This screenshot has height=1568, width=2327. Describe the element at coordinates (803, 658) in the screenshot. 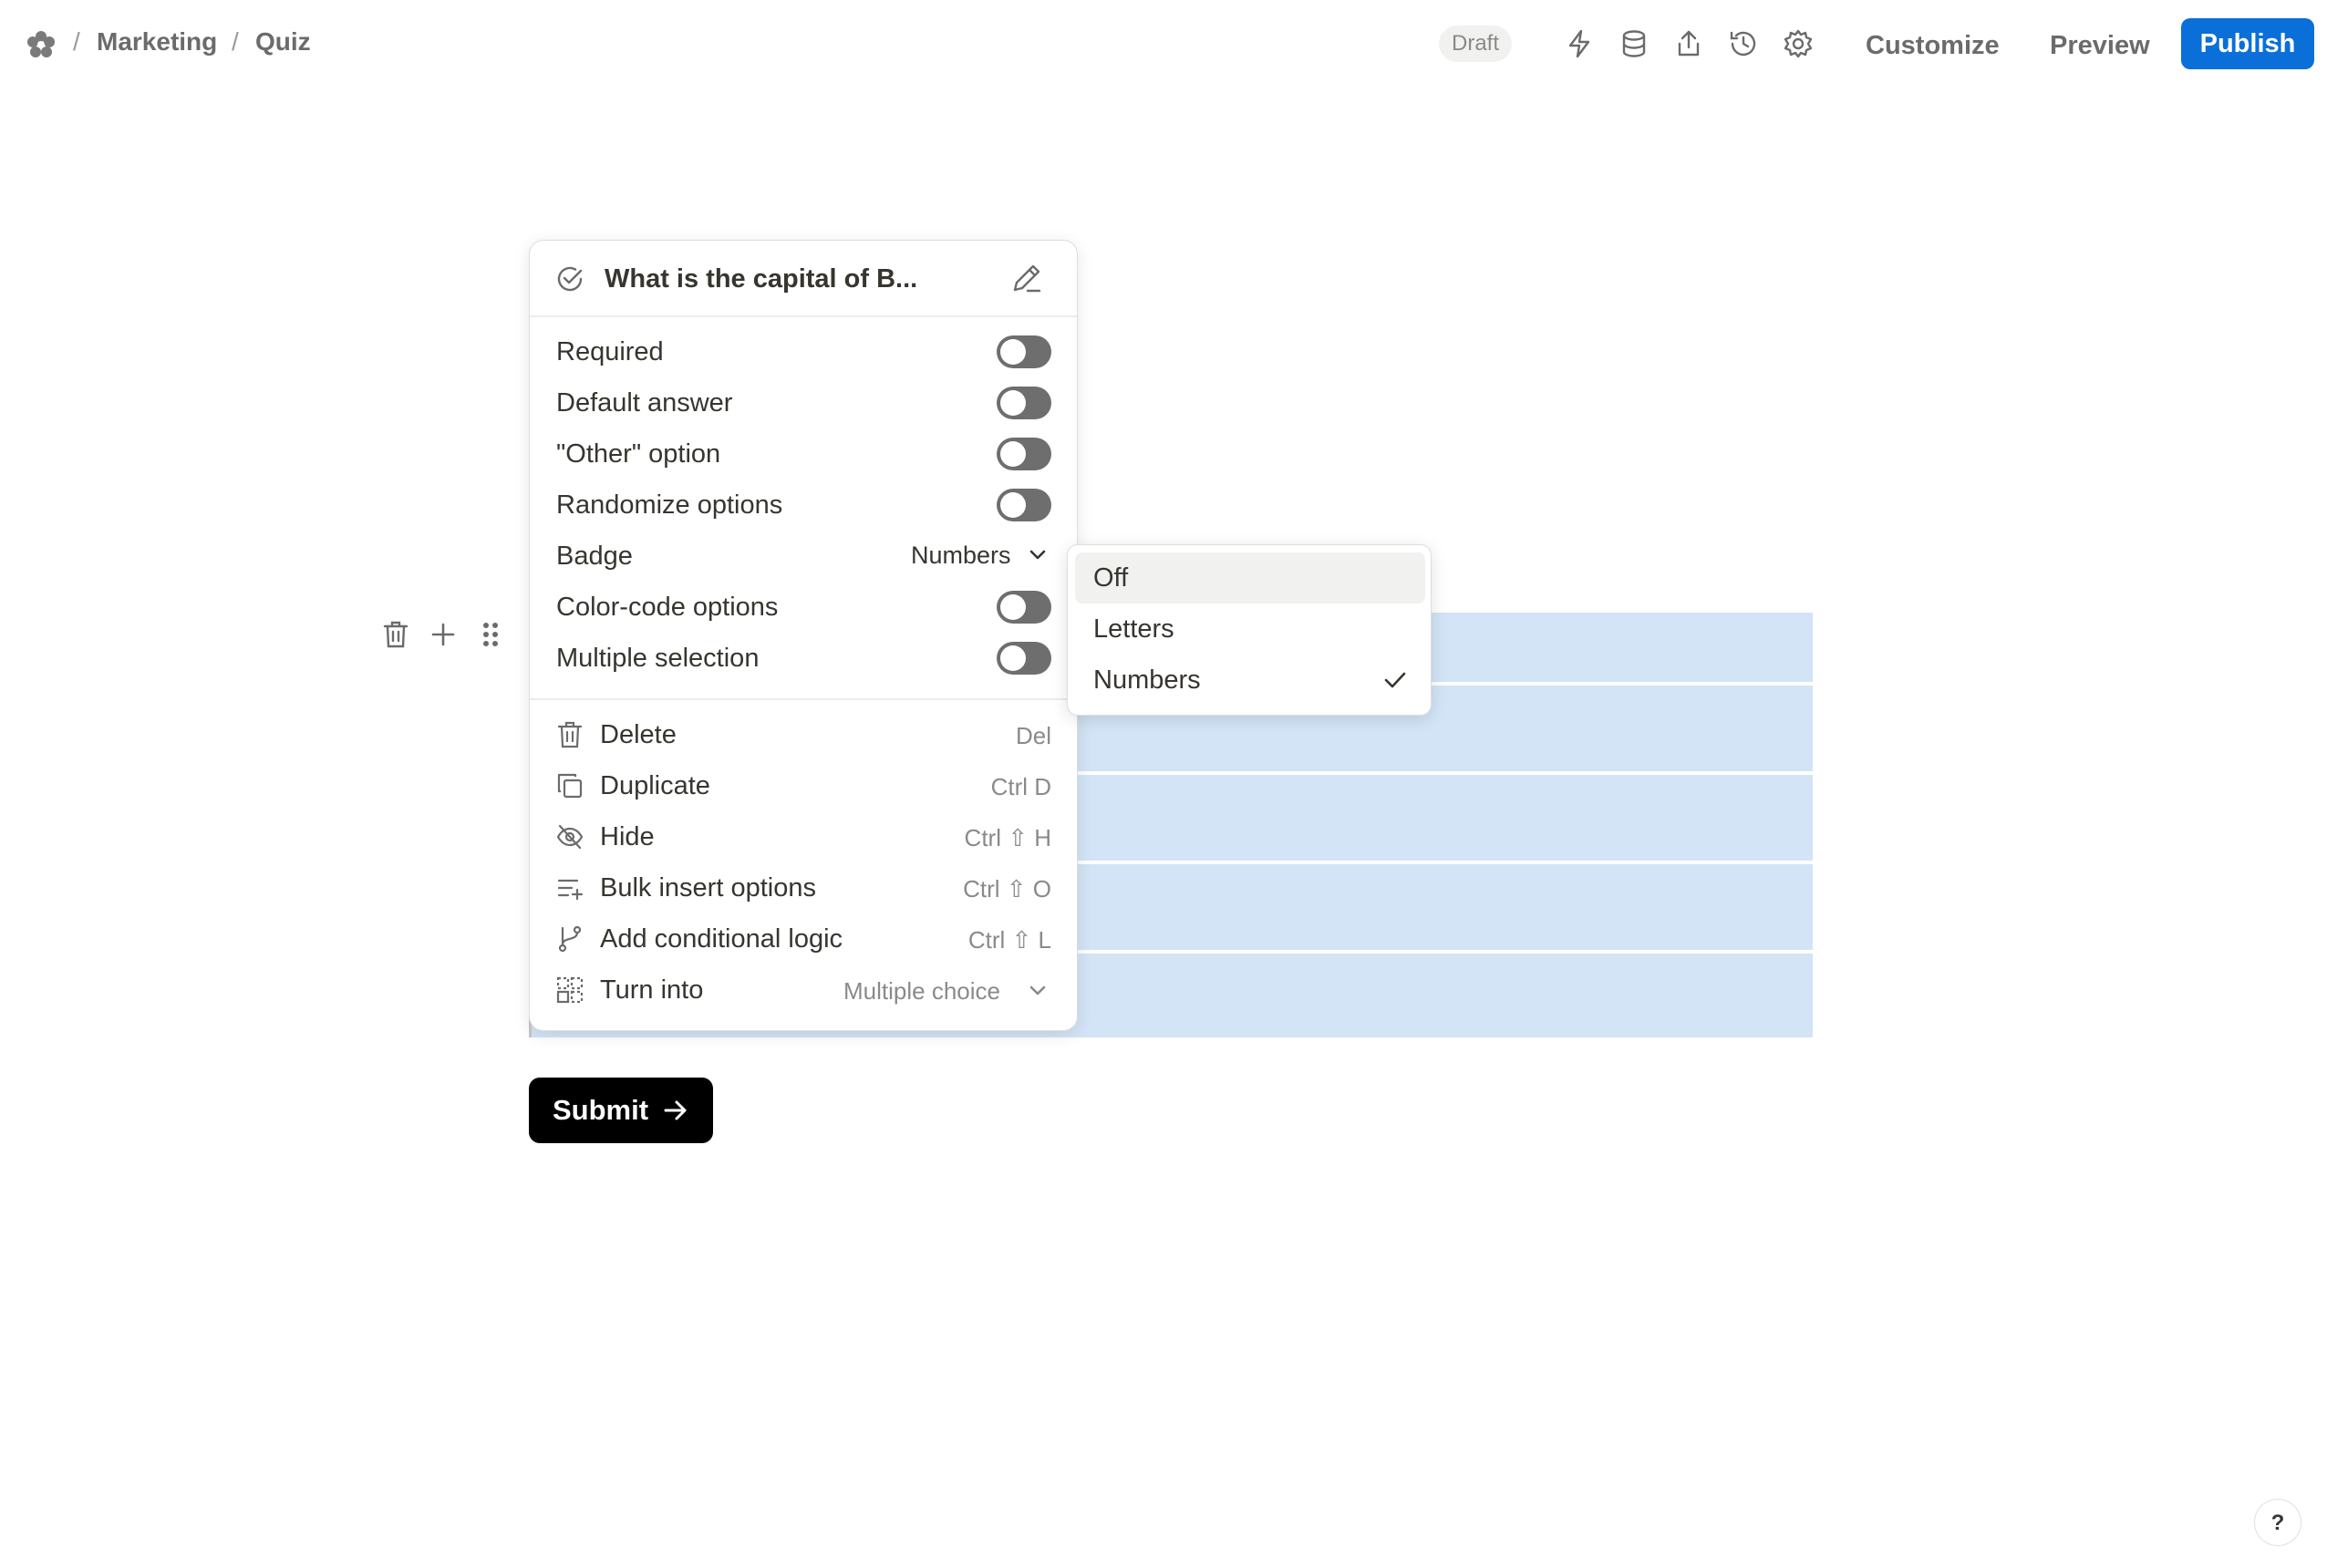

I see `setting-multiple-selection: Multiple selection` at that location.